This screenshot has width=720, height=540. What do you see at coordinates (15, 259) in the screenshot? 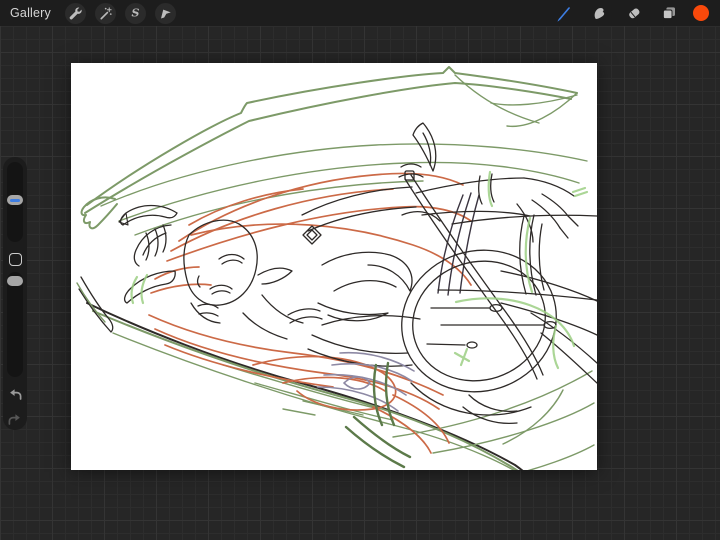
I see `modify-button` at bounding box center [15, 259].